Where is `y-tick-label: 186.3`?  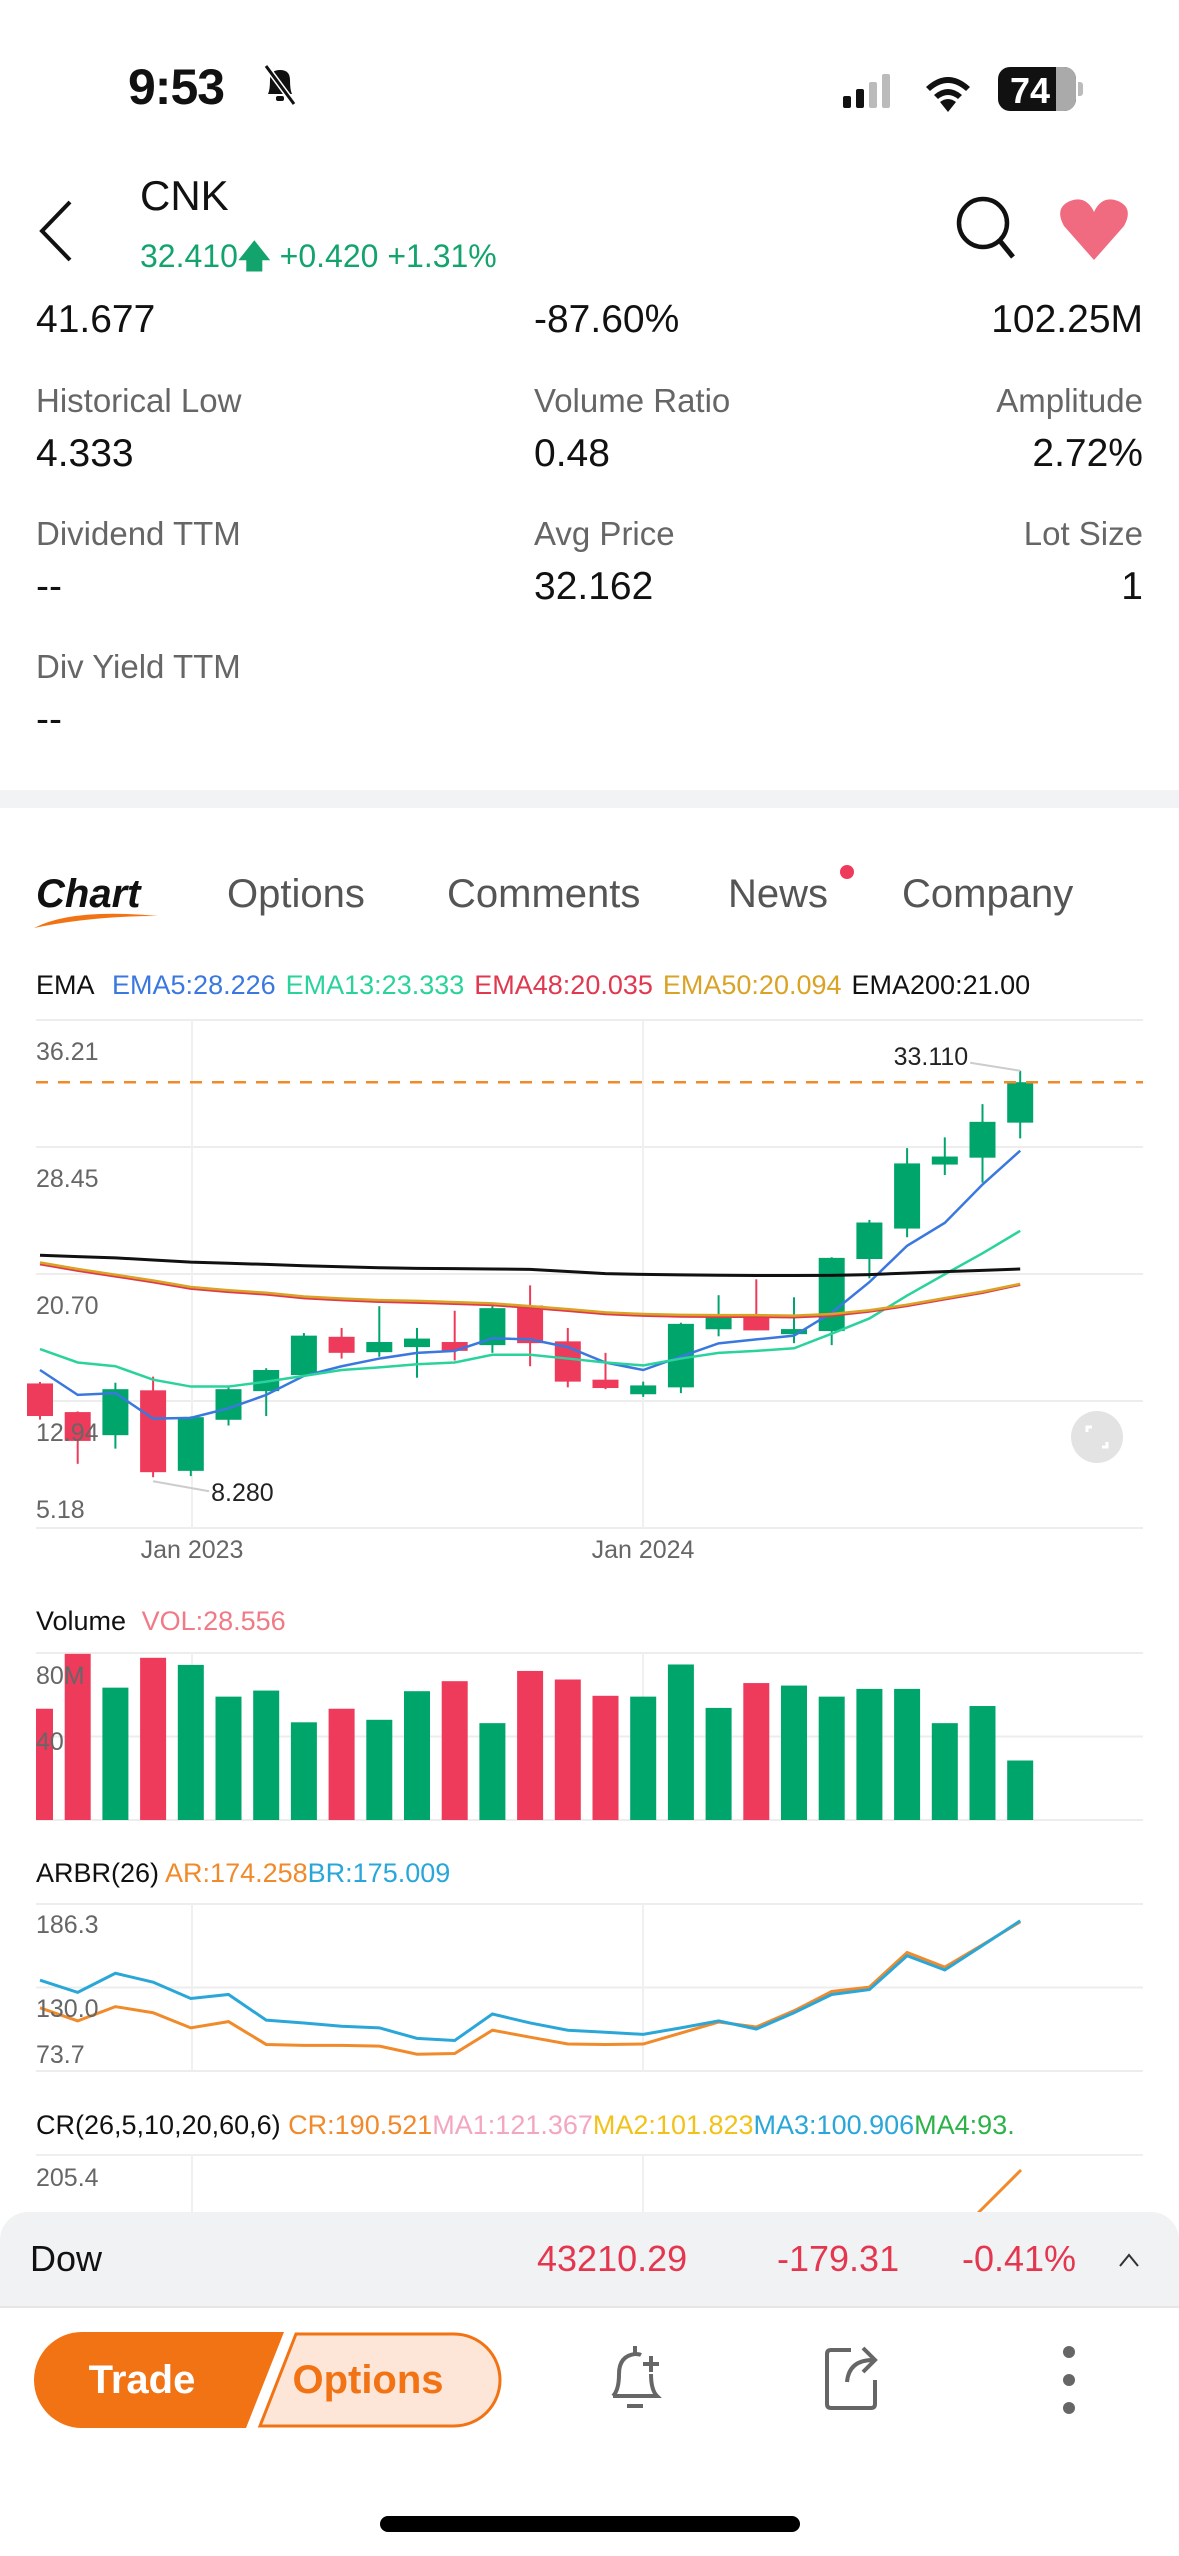
y-tick-label: 186.3 is located at coordinates (67, 1925).